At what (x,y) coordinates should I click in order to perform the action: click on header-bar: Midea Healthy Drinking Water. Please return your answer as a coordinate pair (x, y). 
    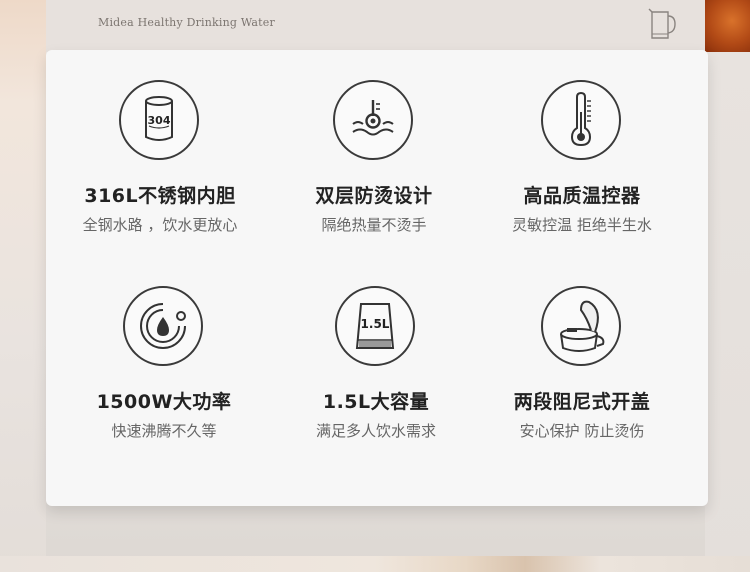
    Looking at the image, I should click on (375, 26).